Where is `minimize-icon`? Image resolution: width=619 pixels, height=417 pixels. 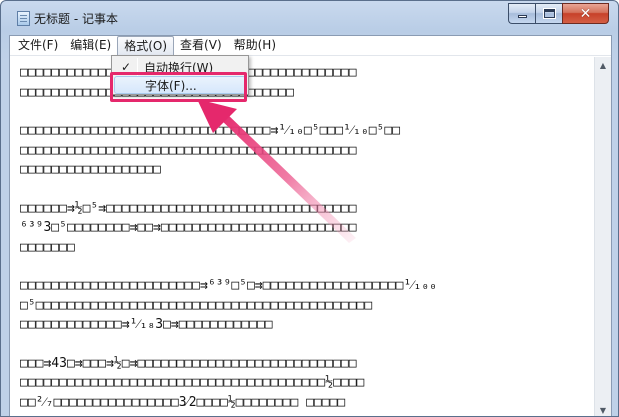 minimize-icon is located at coordinates (522, 16).